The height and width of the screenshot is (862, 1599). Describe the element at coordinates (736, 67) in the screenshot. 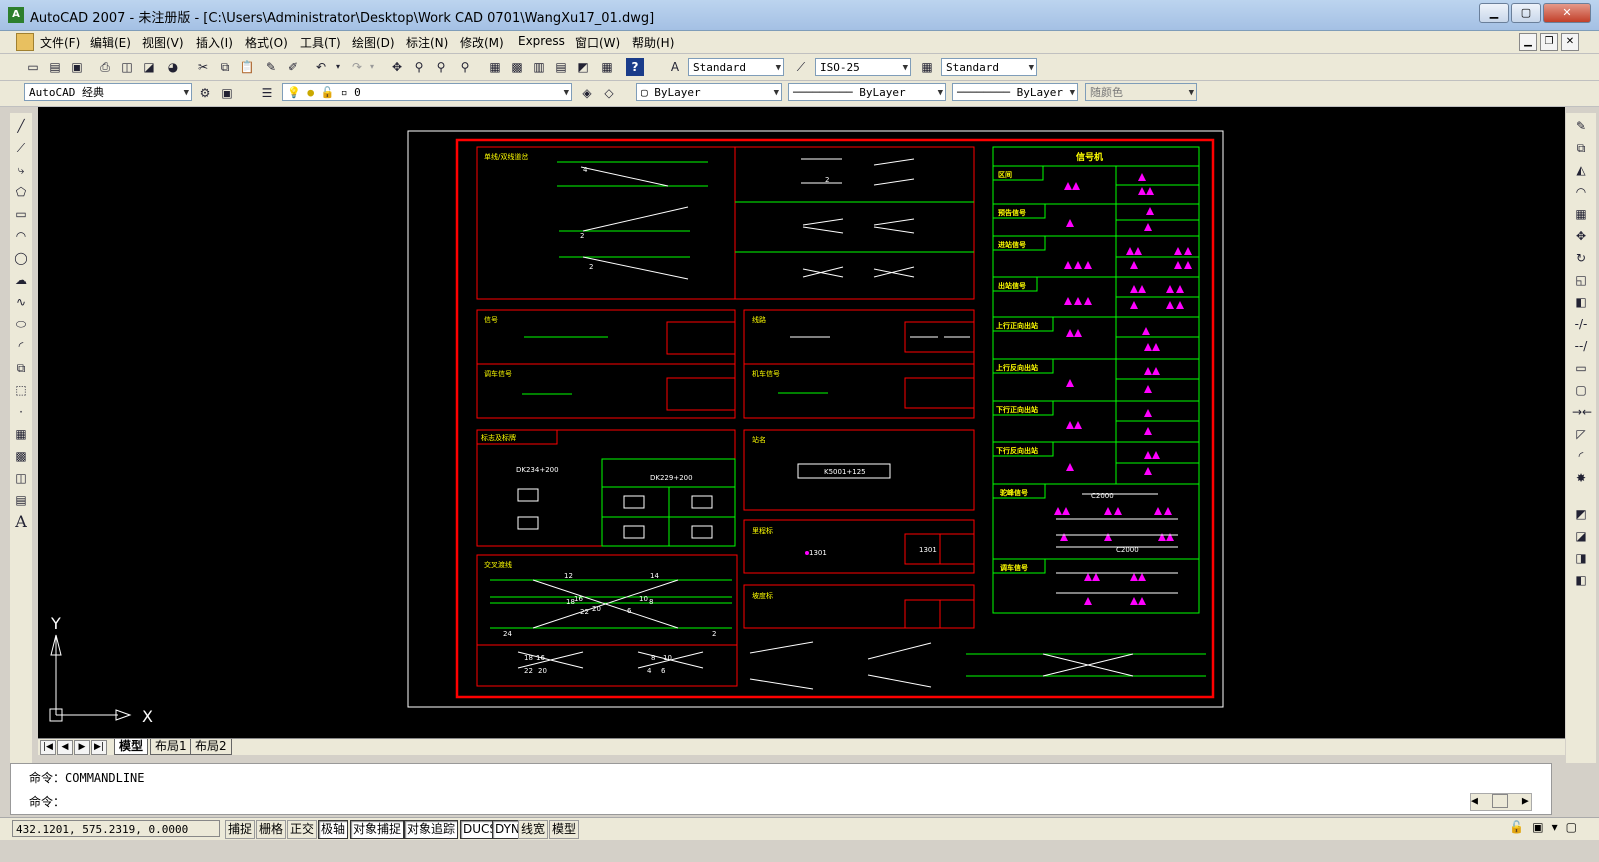

I see `text-style-select: Standard ▼` at that location.